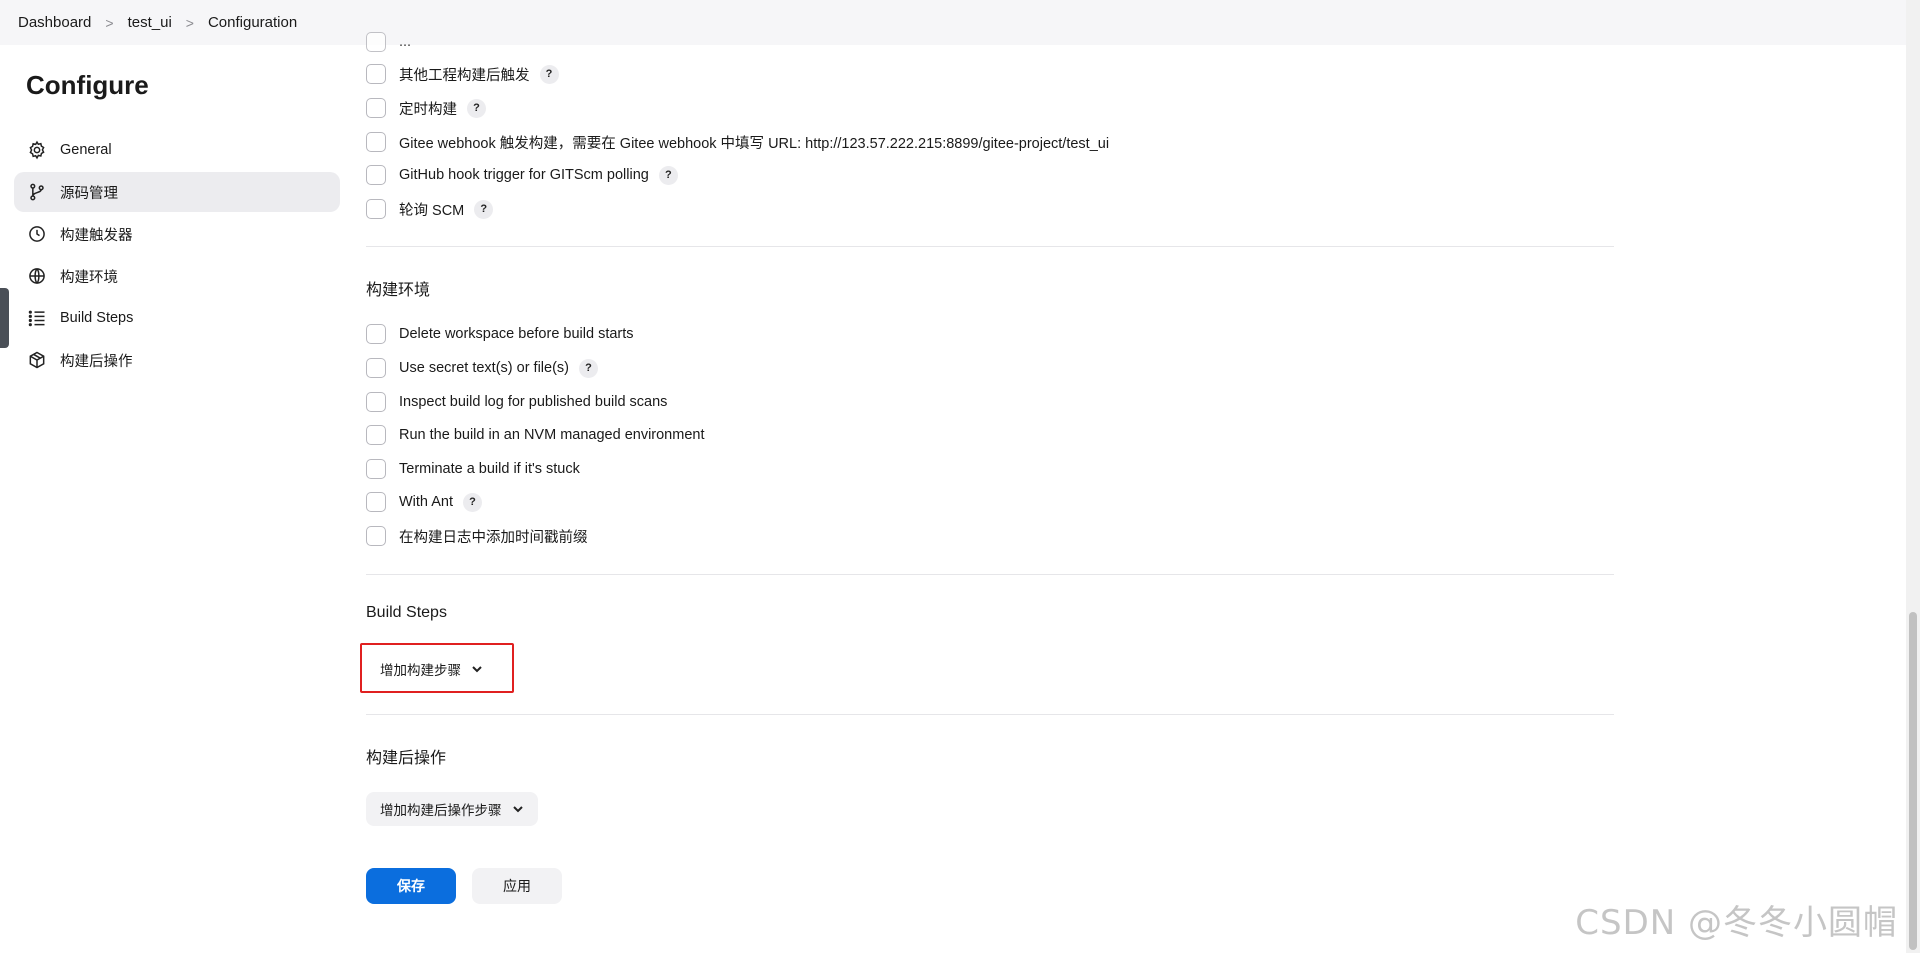 This screenshot has height=953, width=1920. What do you see at coordinates (398, 290) in the screenshot?
I see `section-title-build-env: 构建环境` at bounding box center [398, 290].